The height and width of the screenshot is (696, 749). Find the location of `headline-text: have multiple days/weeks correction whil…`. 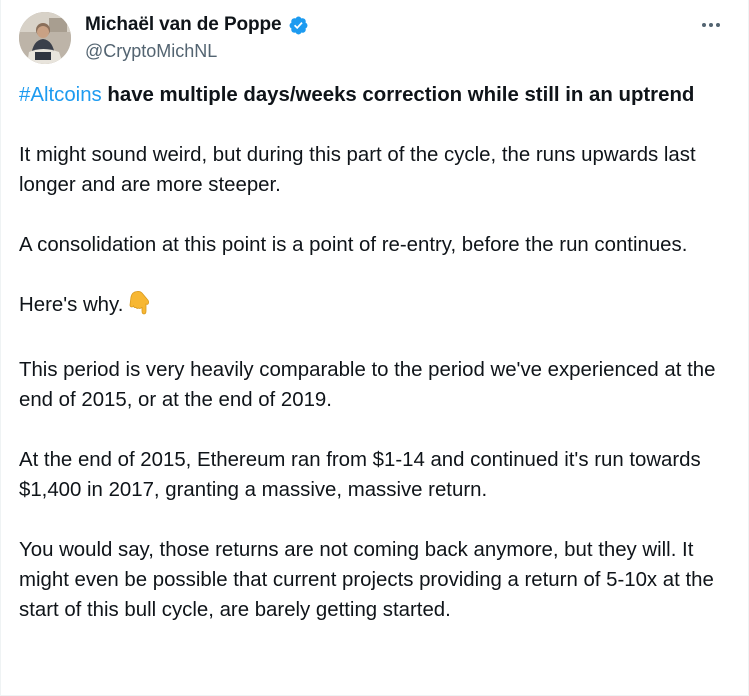

headline-text: have multiple days/weeks correction whil… is located at coordinates (398, 95).